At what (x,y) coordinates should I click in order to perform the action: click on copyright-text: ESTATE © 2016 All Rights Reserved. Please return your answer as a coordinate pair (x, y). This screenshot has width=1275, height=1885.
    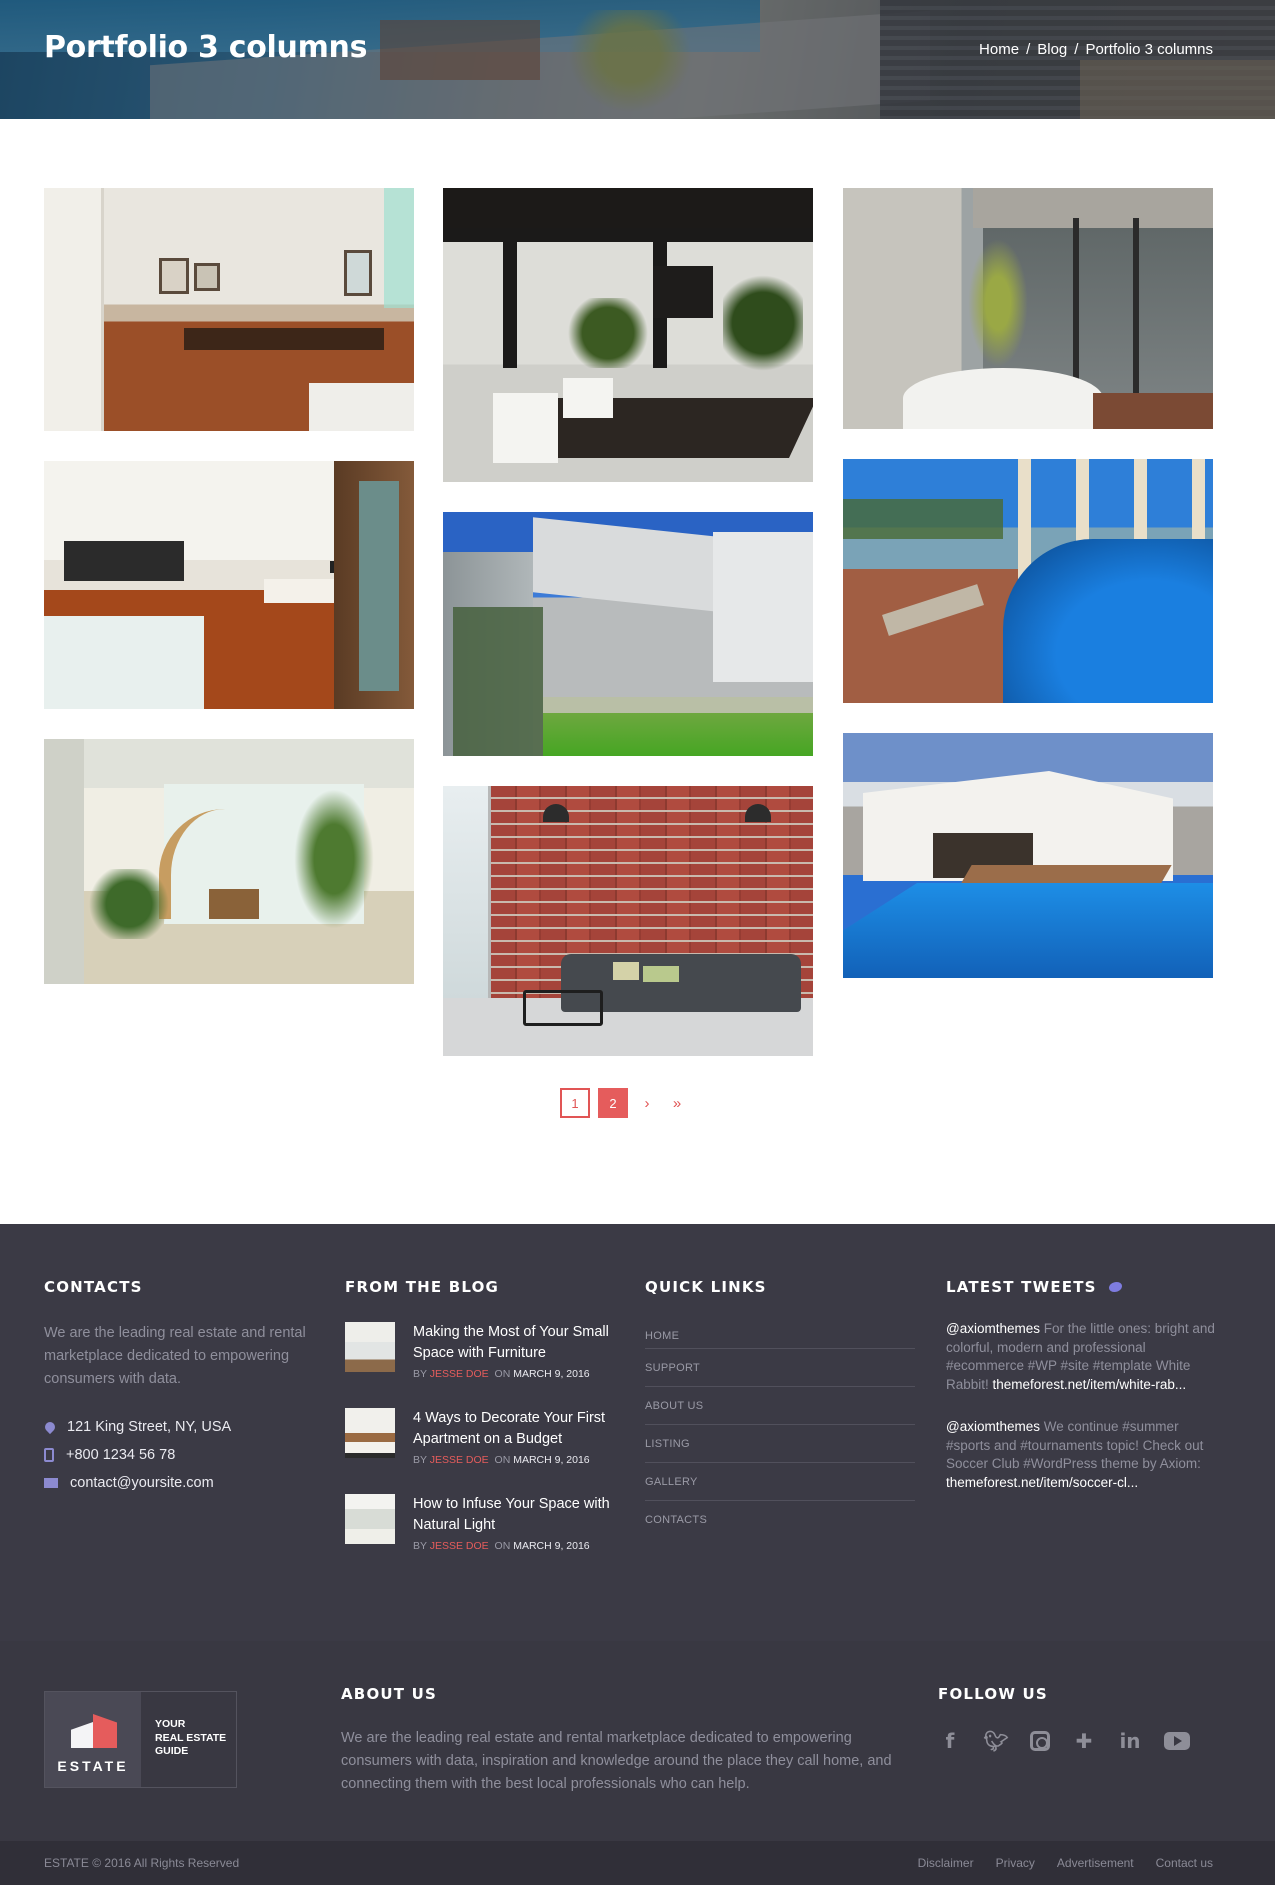
    Looking at the image, I should click on (142, 1863).